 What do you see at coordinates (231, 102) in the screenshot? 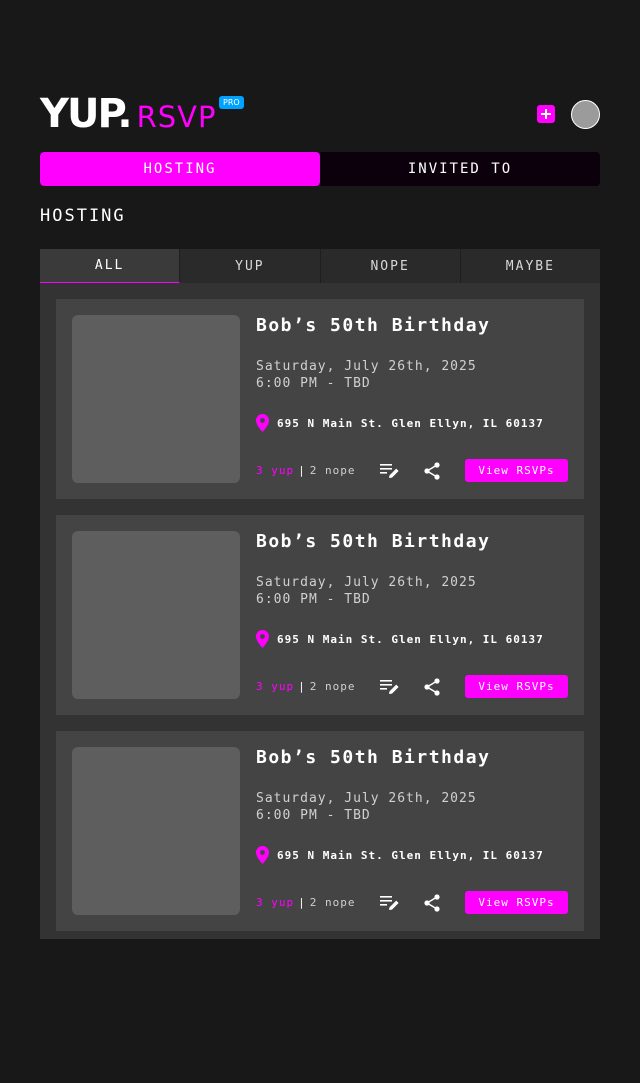
I see `pro-badge: PRO` at bounding box center [231, 102].